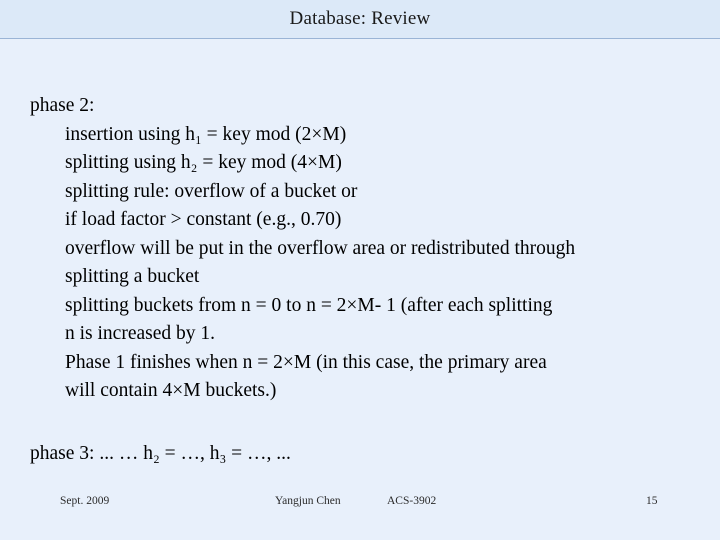 This screenshot has height=540, width=720. I want to click on body-line: splitting rule: overflow of a bucket or, so click(211, 191).